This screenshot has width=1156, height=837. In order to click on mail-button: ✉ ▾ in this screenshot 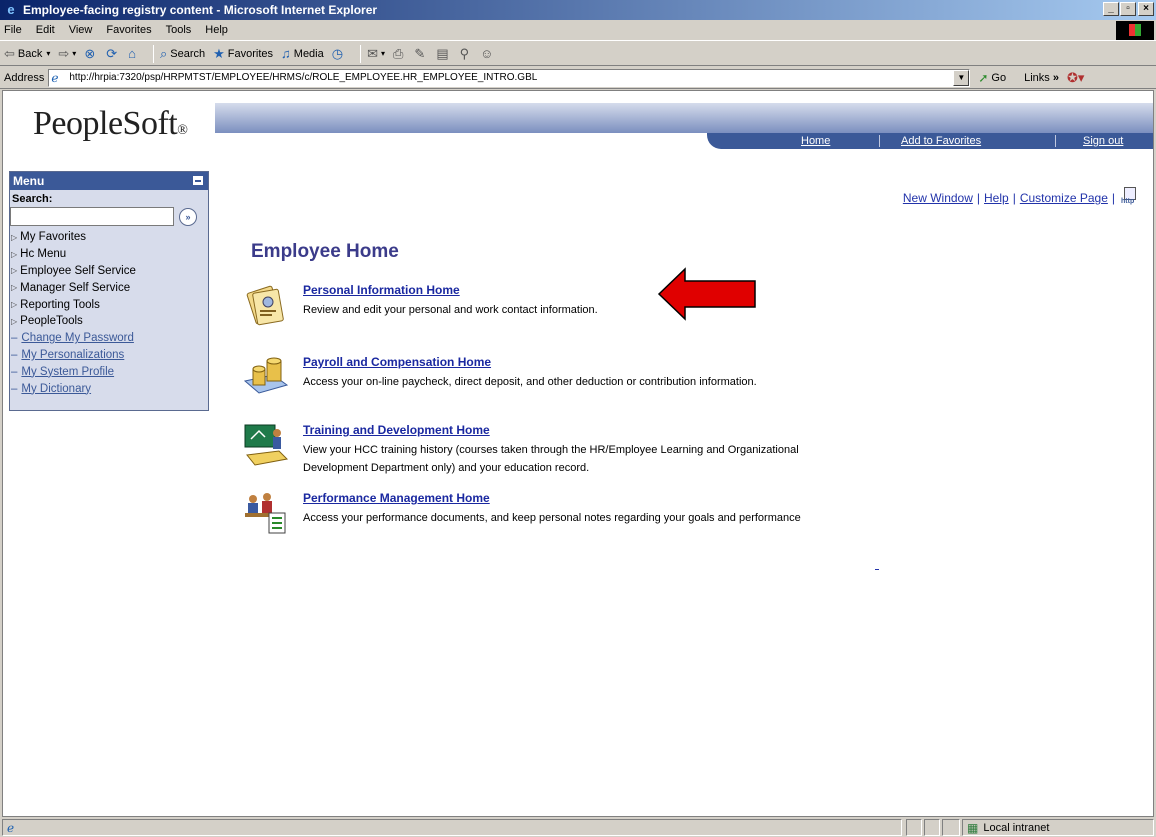, I will do `click(376, 54)`.